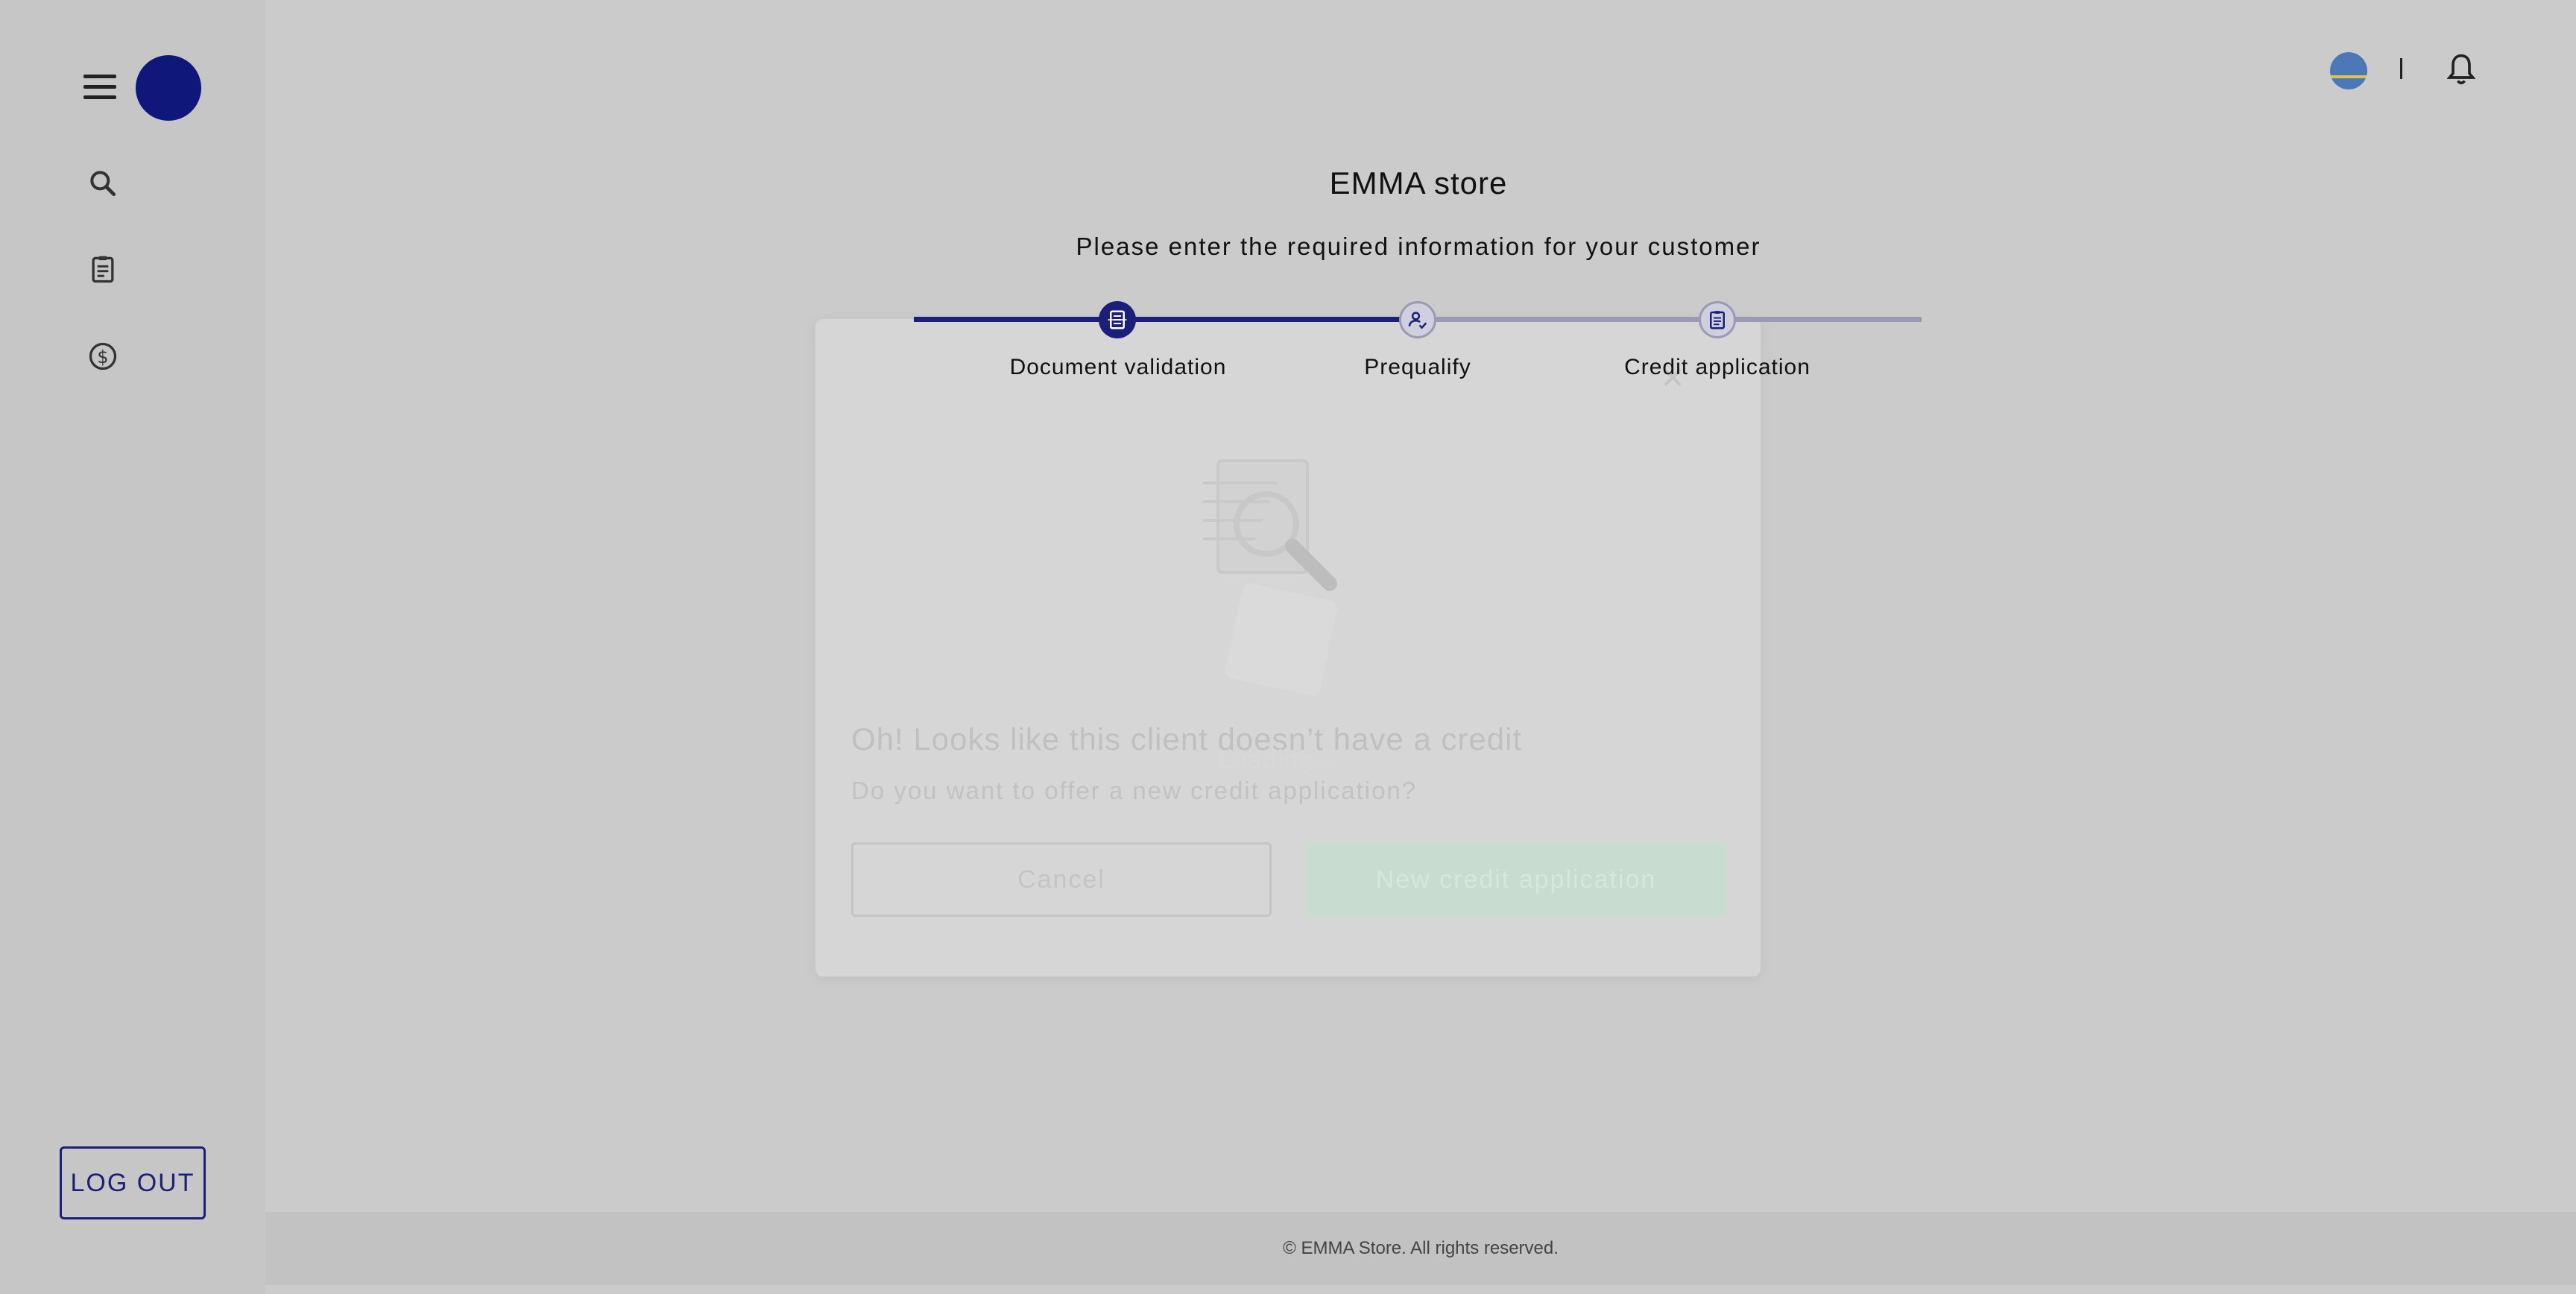 The image size is (2576, 1294). I want to click on footer: © EMMA Store. All rights reserved., so click(1420, 1248).